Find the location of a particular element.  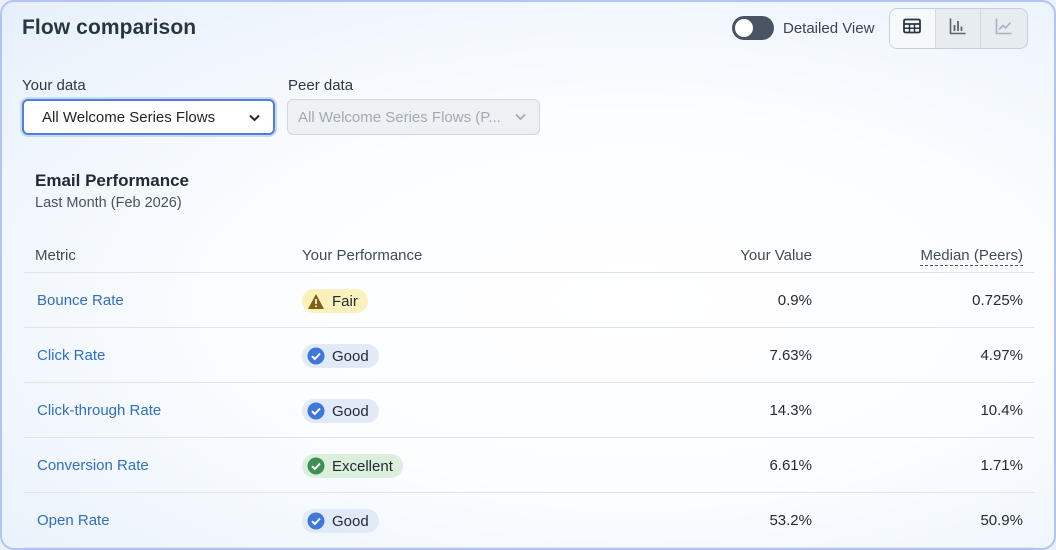

table-row: Open Rate Good 53.2% 50.9% is located at coordinates (529, 520).